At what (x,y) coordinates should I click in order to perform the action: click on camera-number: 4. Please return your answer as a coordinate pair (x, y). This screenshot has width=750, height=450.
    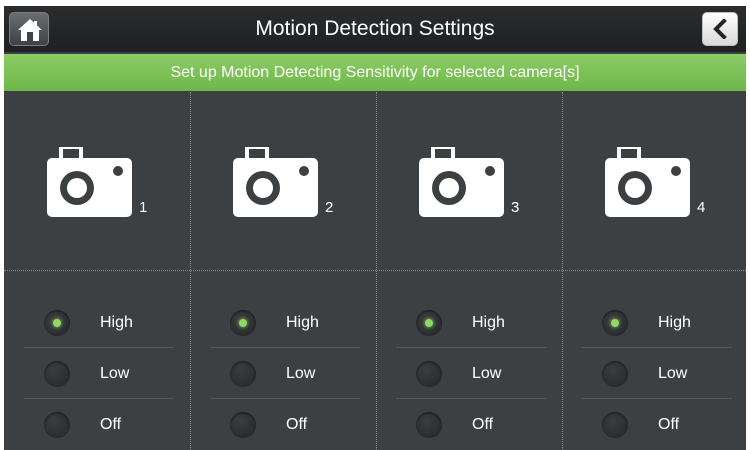
    Looking at the image, I should click on (701, 207).